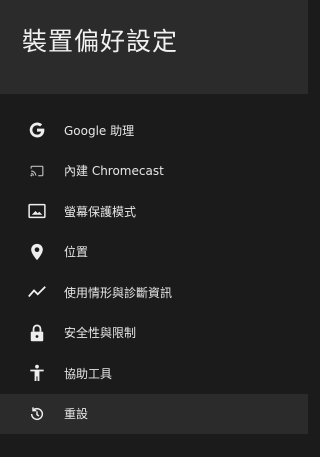 The width and height of the screenshot is (320, 457). Describe the element at coordinates (114, 171) in the screenshot. I see `menu-item-label: 內建 Chromecast` at that location.